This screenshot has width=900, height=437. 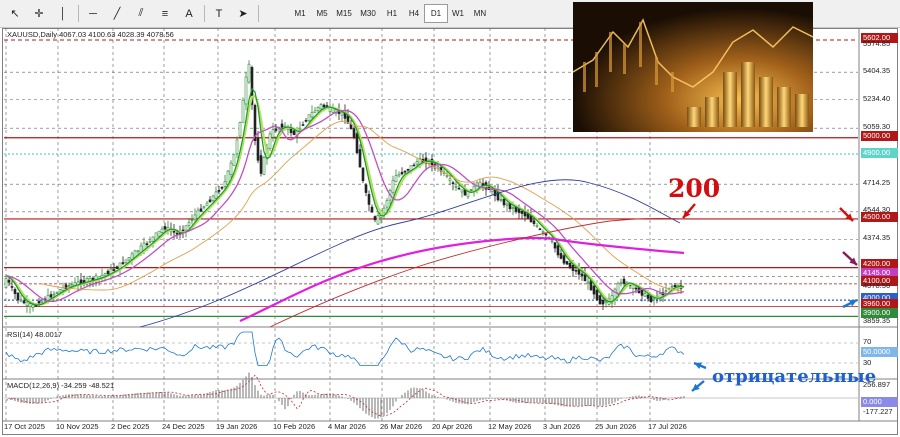 What do you see at coordinates (141, 13) in the screenshot?
I see `equidistant-channel-icon: ⫽` at bounding box center [141, 13].